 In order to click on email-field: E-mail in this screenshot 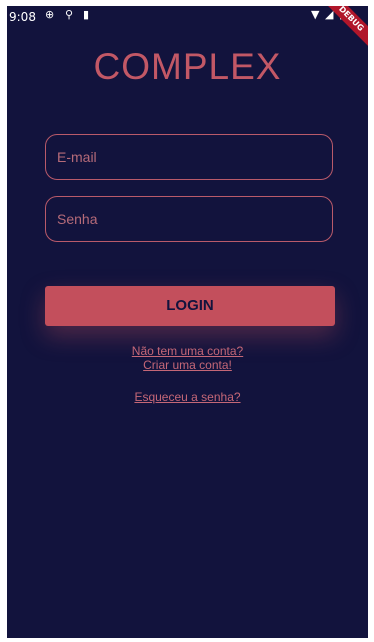, I will do `click(189, 157)`.